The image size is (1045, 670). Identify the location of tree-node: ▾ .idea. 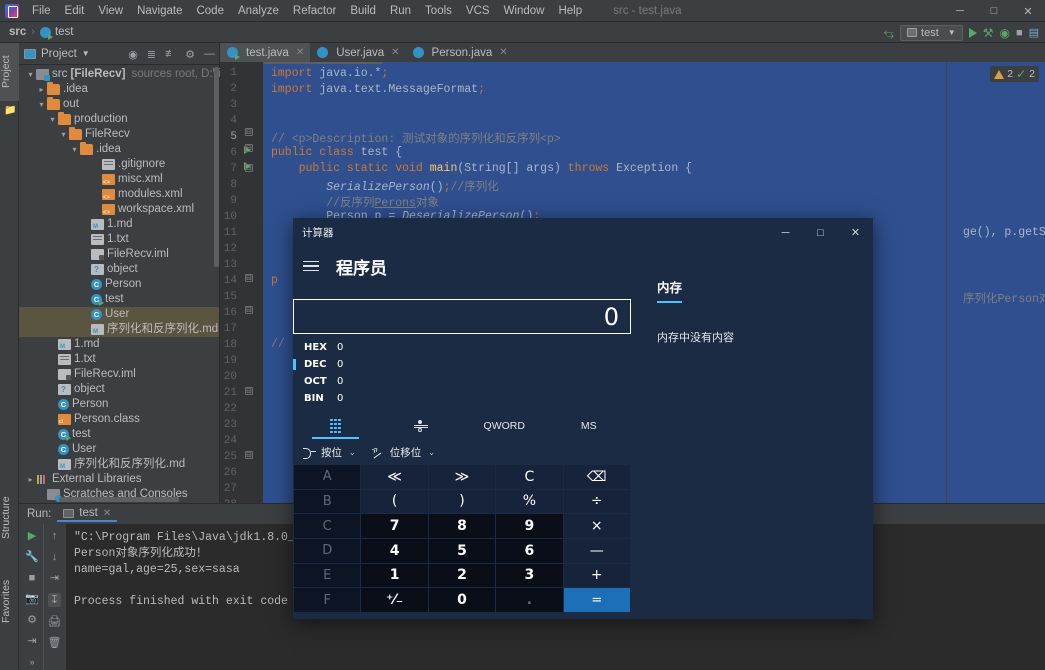
(119, 149).